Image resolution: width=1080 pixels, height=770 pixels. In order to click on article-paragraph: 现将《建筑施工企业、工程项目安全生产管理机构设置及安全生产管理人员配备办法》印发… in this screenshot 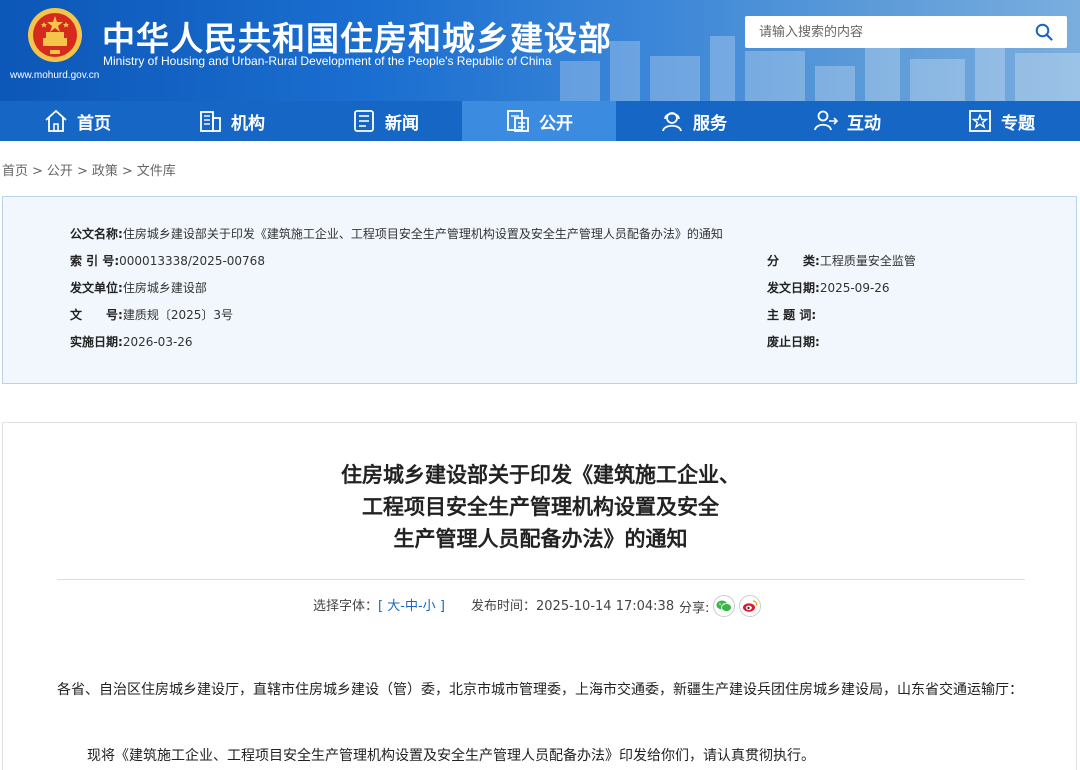, I will do `click(451, 756)`.